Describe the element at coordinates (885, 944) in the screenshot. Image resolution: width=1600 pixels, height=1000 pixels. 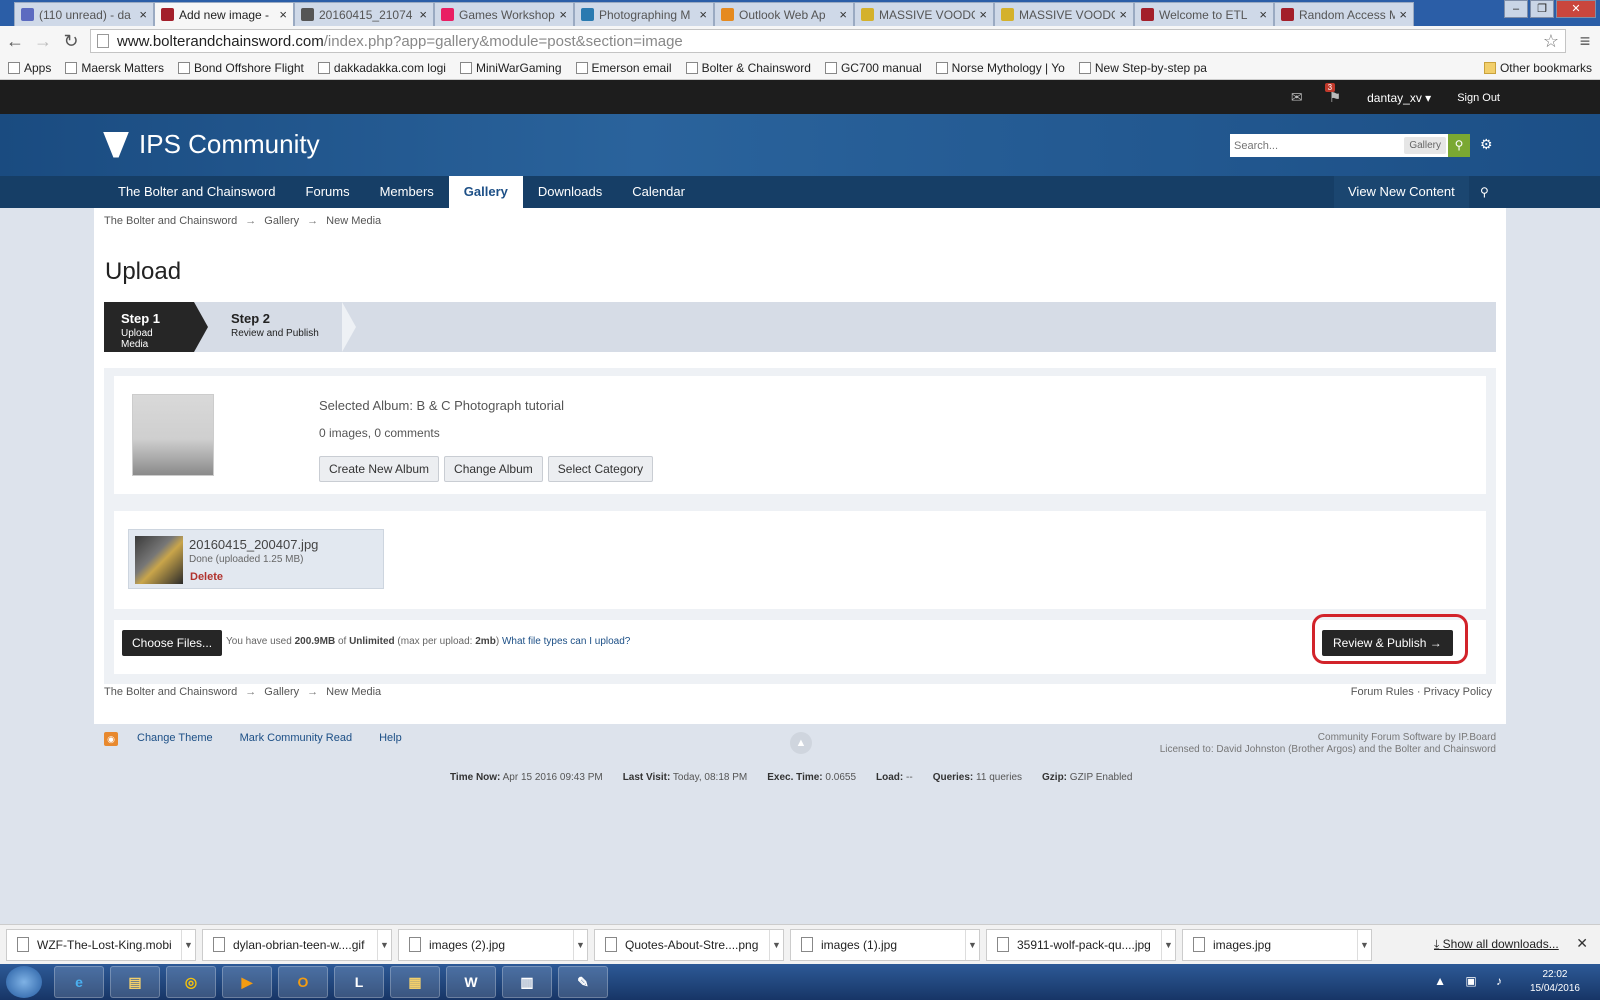
I see `download-item: images (1).jpg ▼` at that location.